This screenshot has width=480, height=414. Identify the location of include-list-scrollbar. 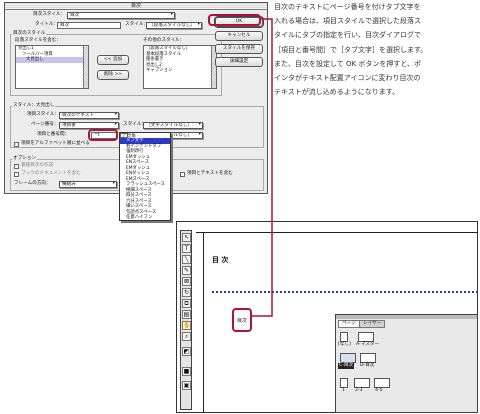
(85, 67).